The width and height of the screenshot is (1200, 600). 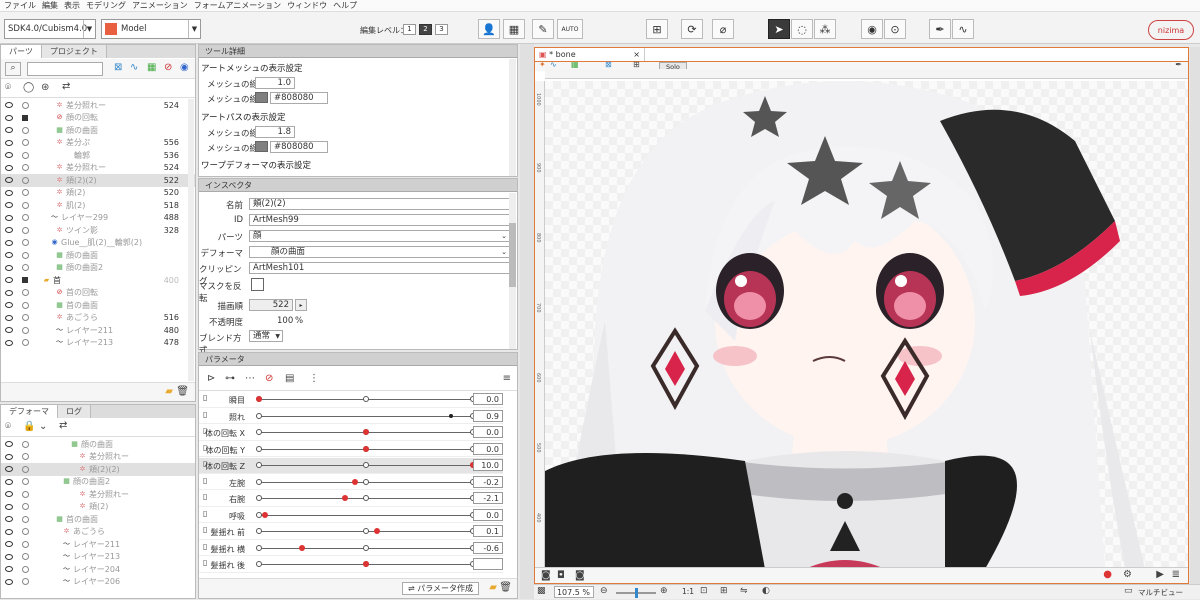 I want to click on name-input: 頬(2)(2), so click(x=380, y=204).